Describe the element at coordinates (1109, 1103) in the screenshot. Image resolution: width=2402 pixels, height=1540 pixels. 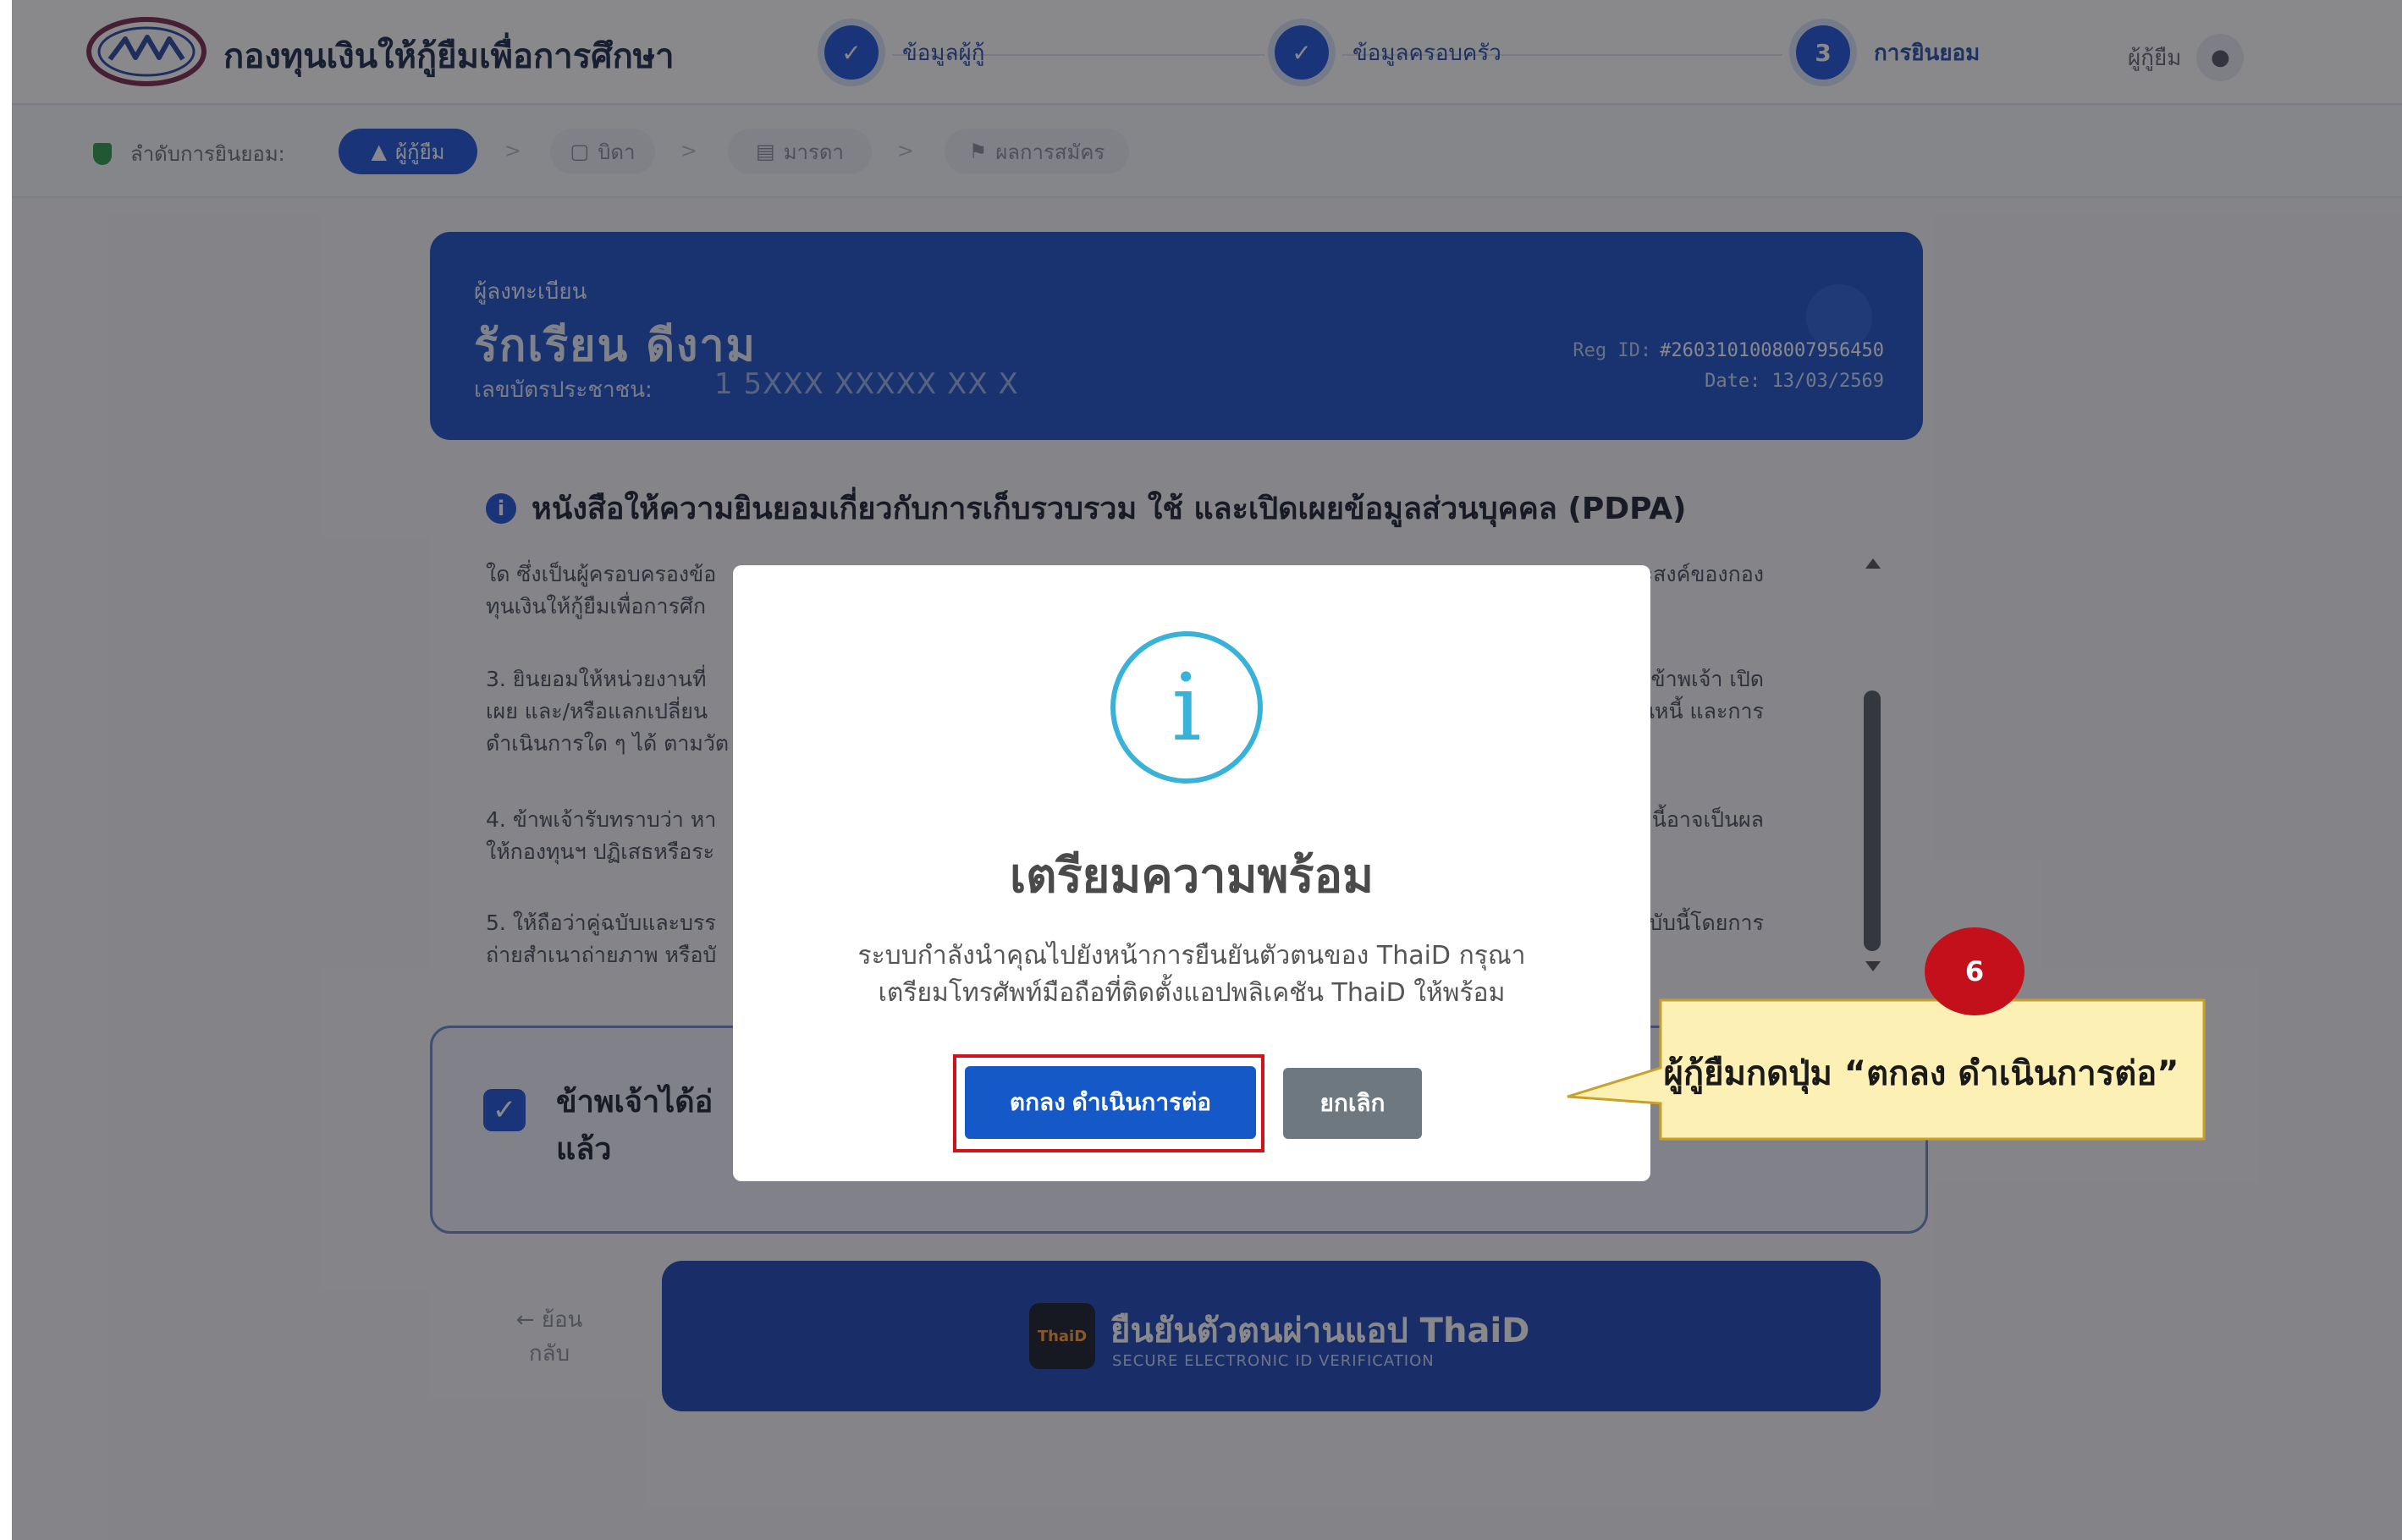
I see `tutorial-highlight-box` at that location.